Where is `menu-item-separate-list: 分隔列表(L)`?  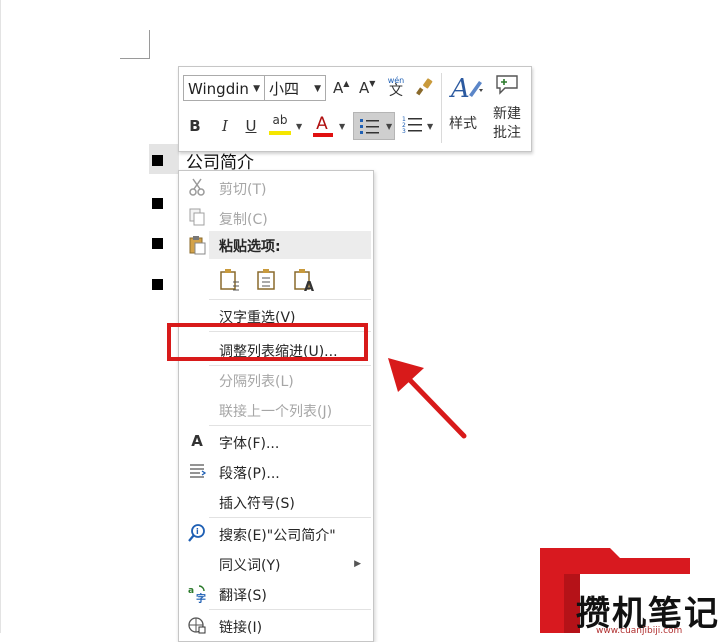 menu-item-separate-list: 分隔列表(L) is located at coordinates (256, 381).